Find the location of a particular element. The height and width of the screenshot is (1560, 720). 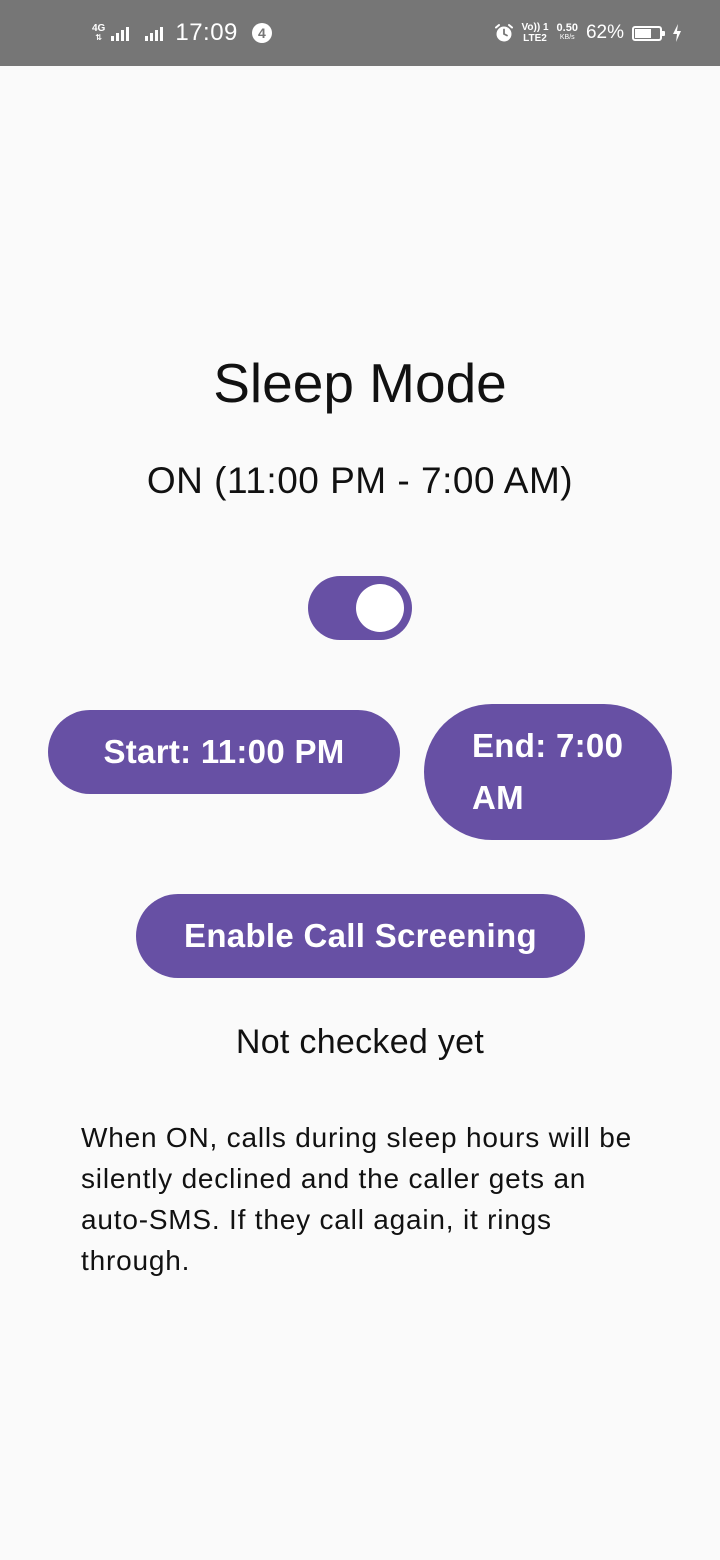

start-time-button-label: Start: 11:00 PM is located at coordinates (224, 751).